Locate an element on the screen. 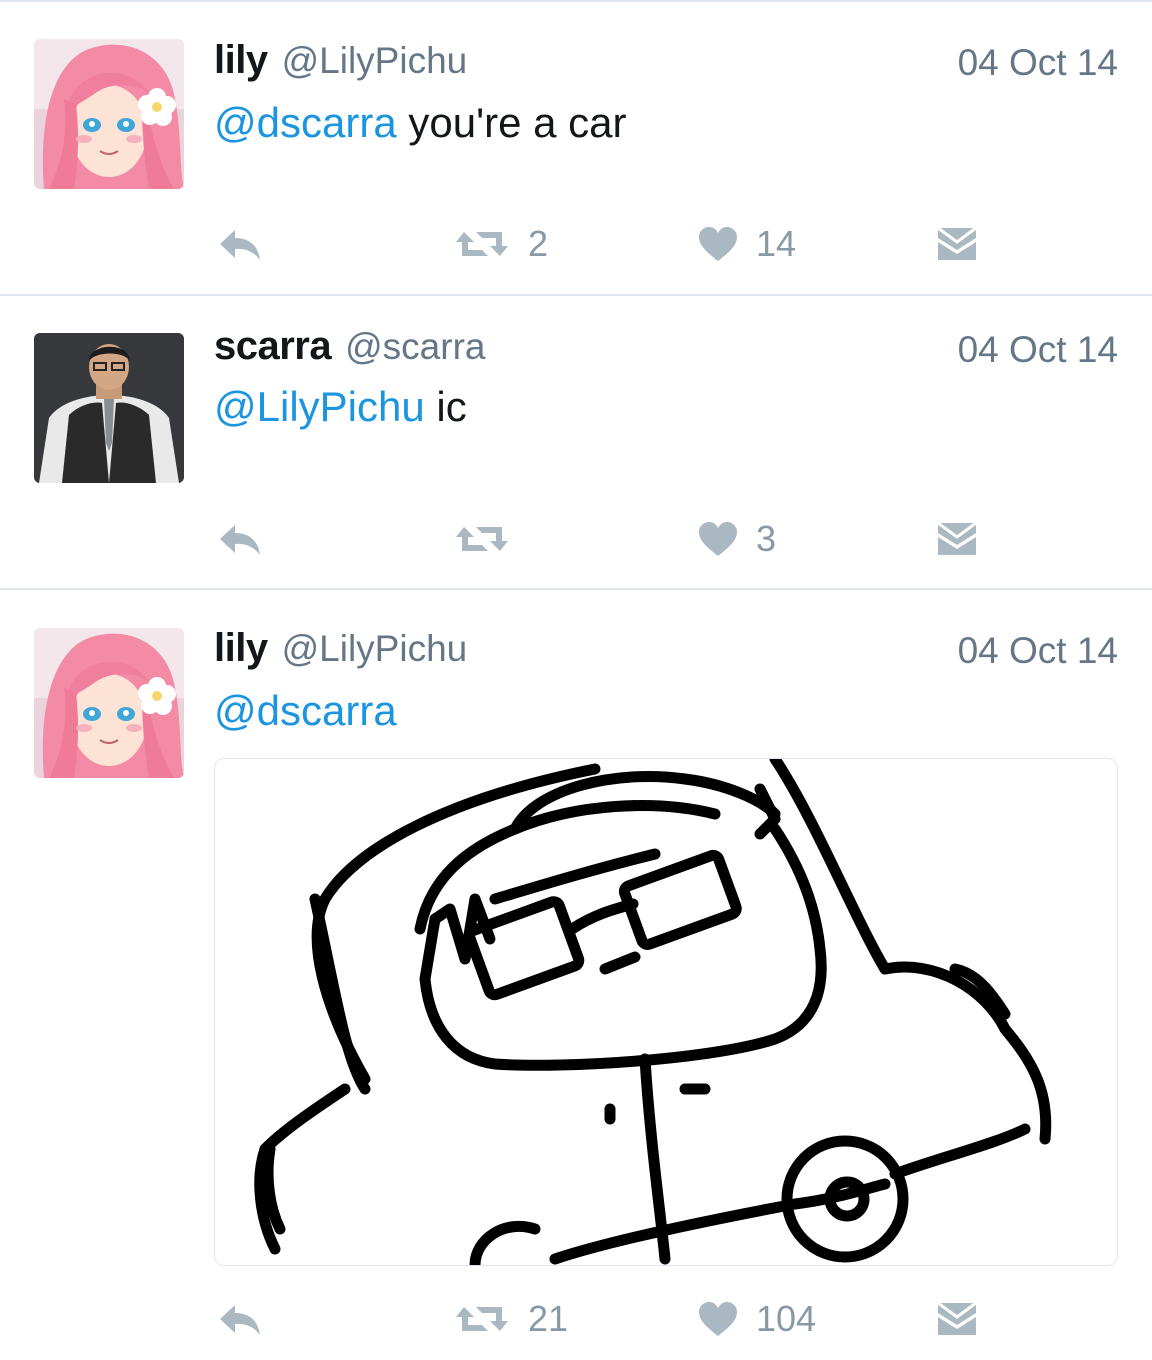 The width and height of the screenshot is (1152, 1360). tweet-text: @dscarra you're a car is located at coordinates (420, 123).